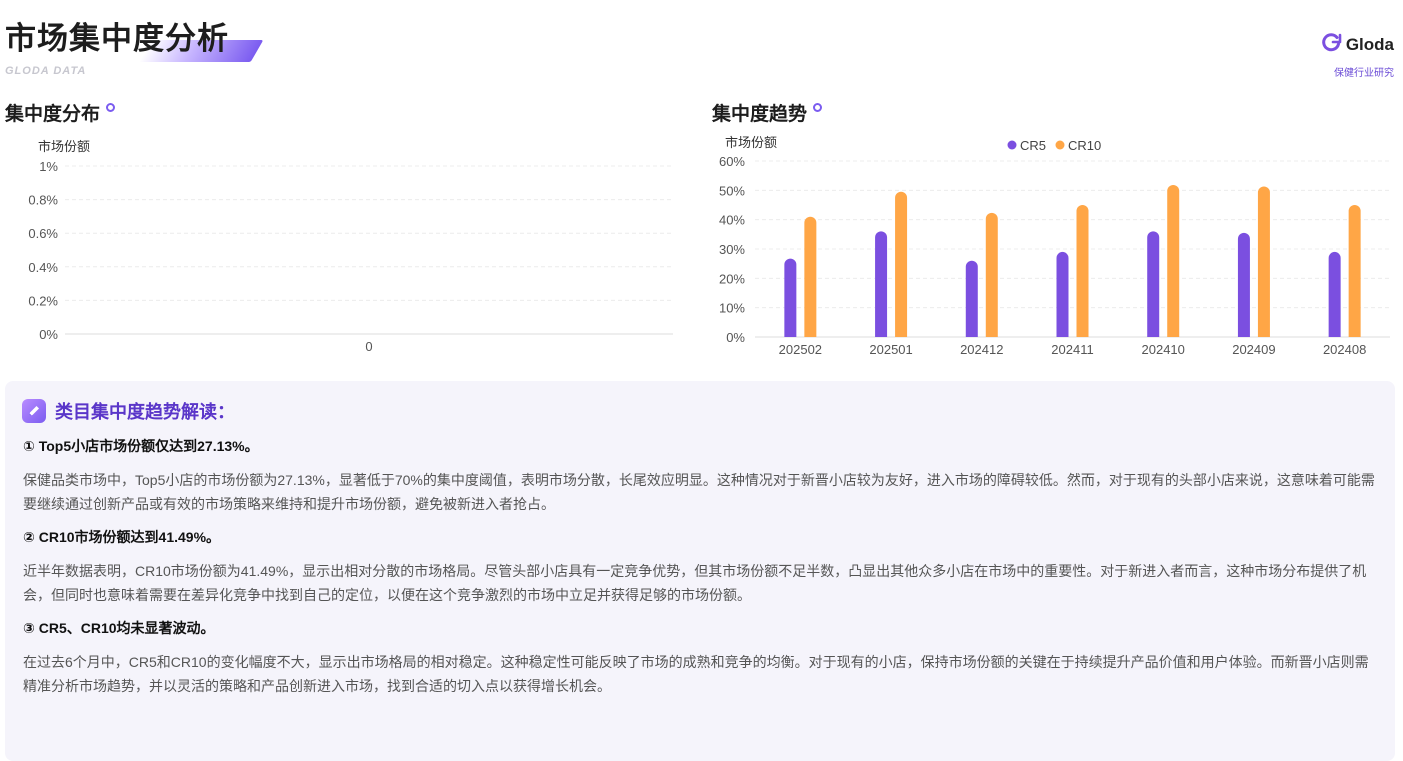 The height and width of the screenshot is (761, 1403). I want to click on pen-icon, so click(34, 411).